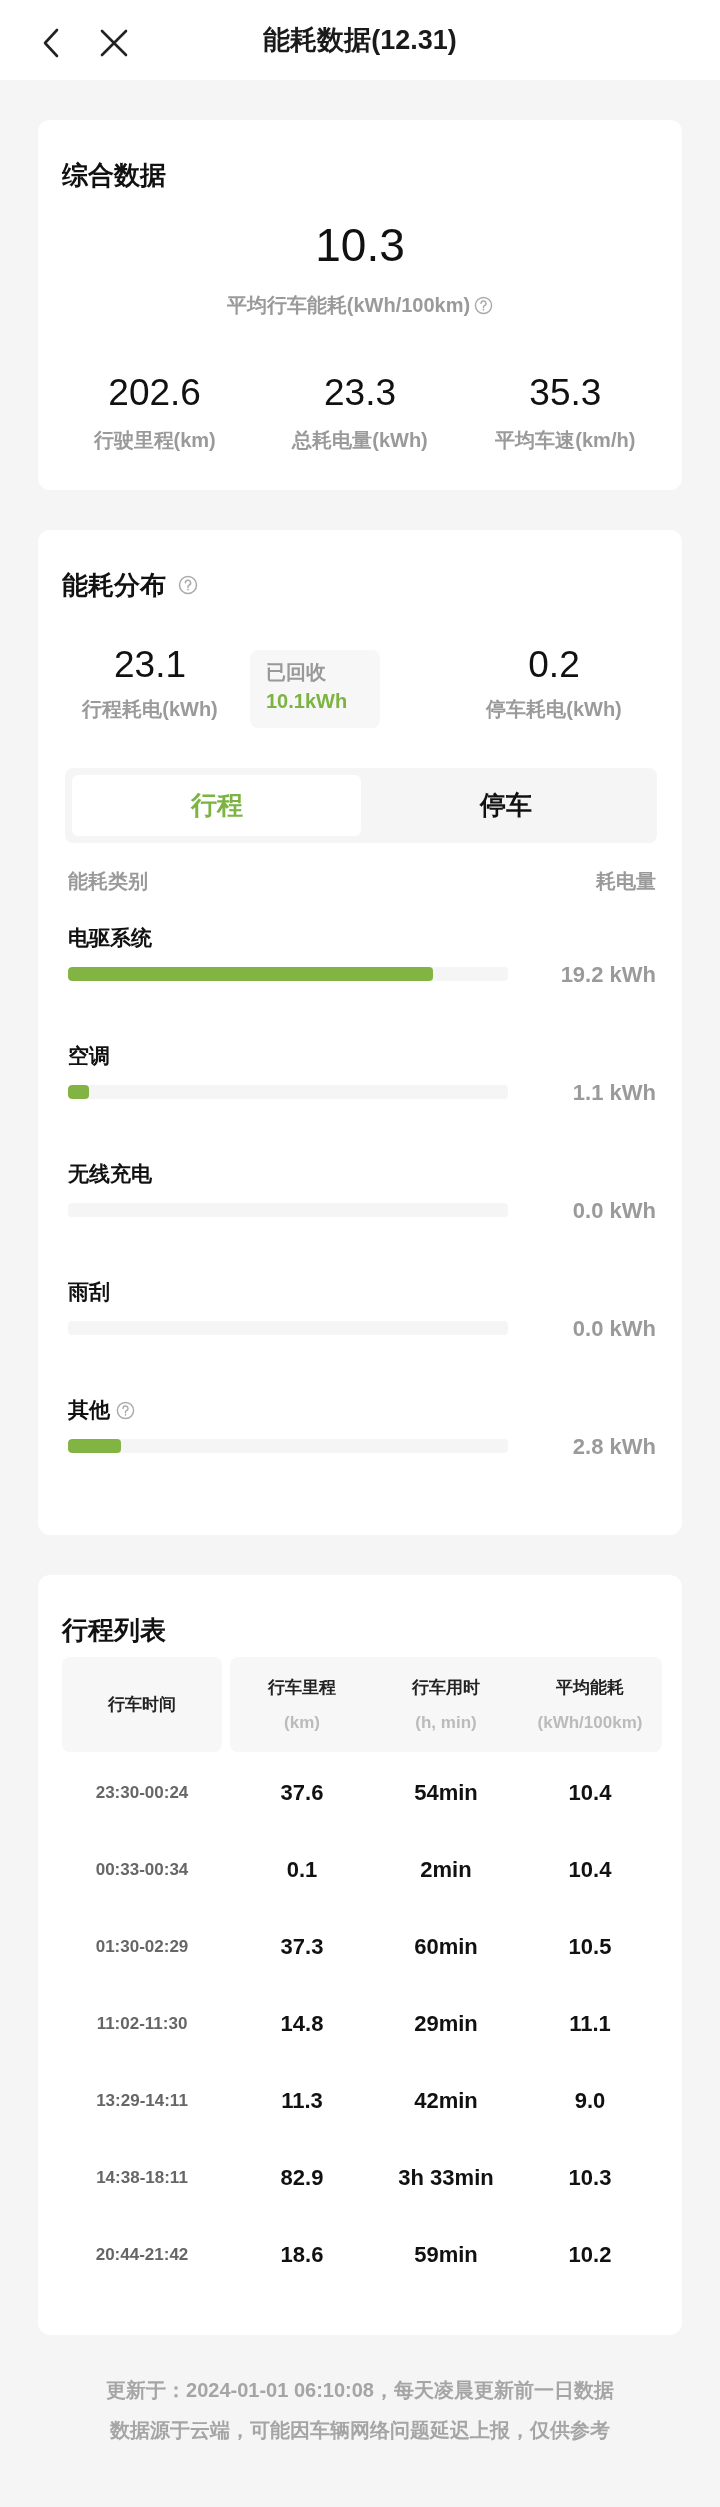  What do you see at coordinates (446, 2024) in the screenshot?
I see `table-cell-text: 29min` at bounding box center [446, 2024].